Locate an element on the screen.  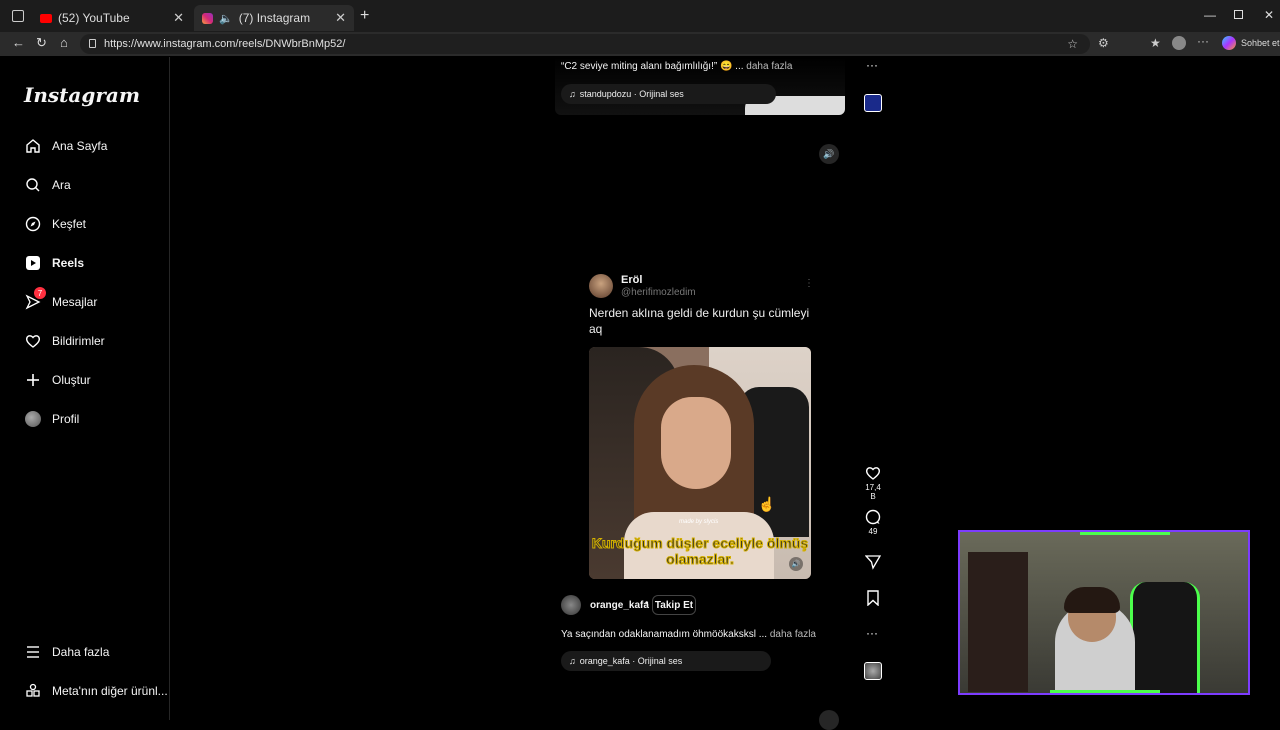
sidebar-item-create: Oluştur is located at coordinates (57, 380).